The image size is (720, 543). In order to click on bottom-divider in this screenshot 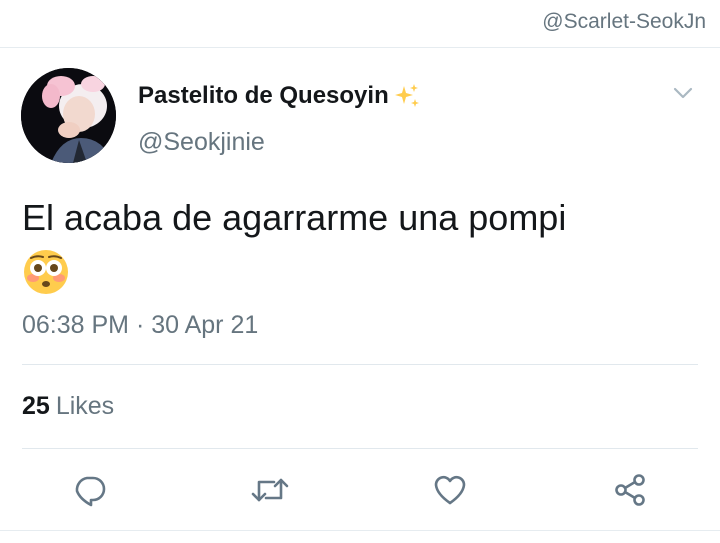, I will do `click(360, 530)`.